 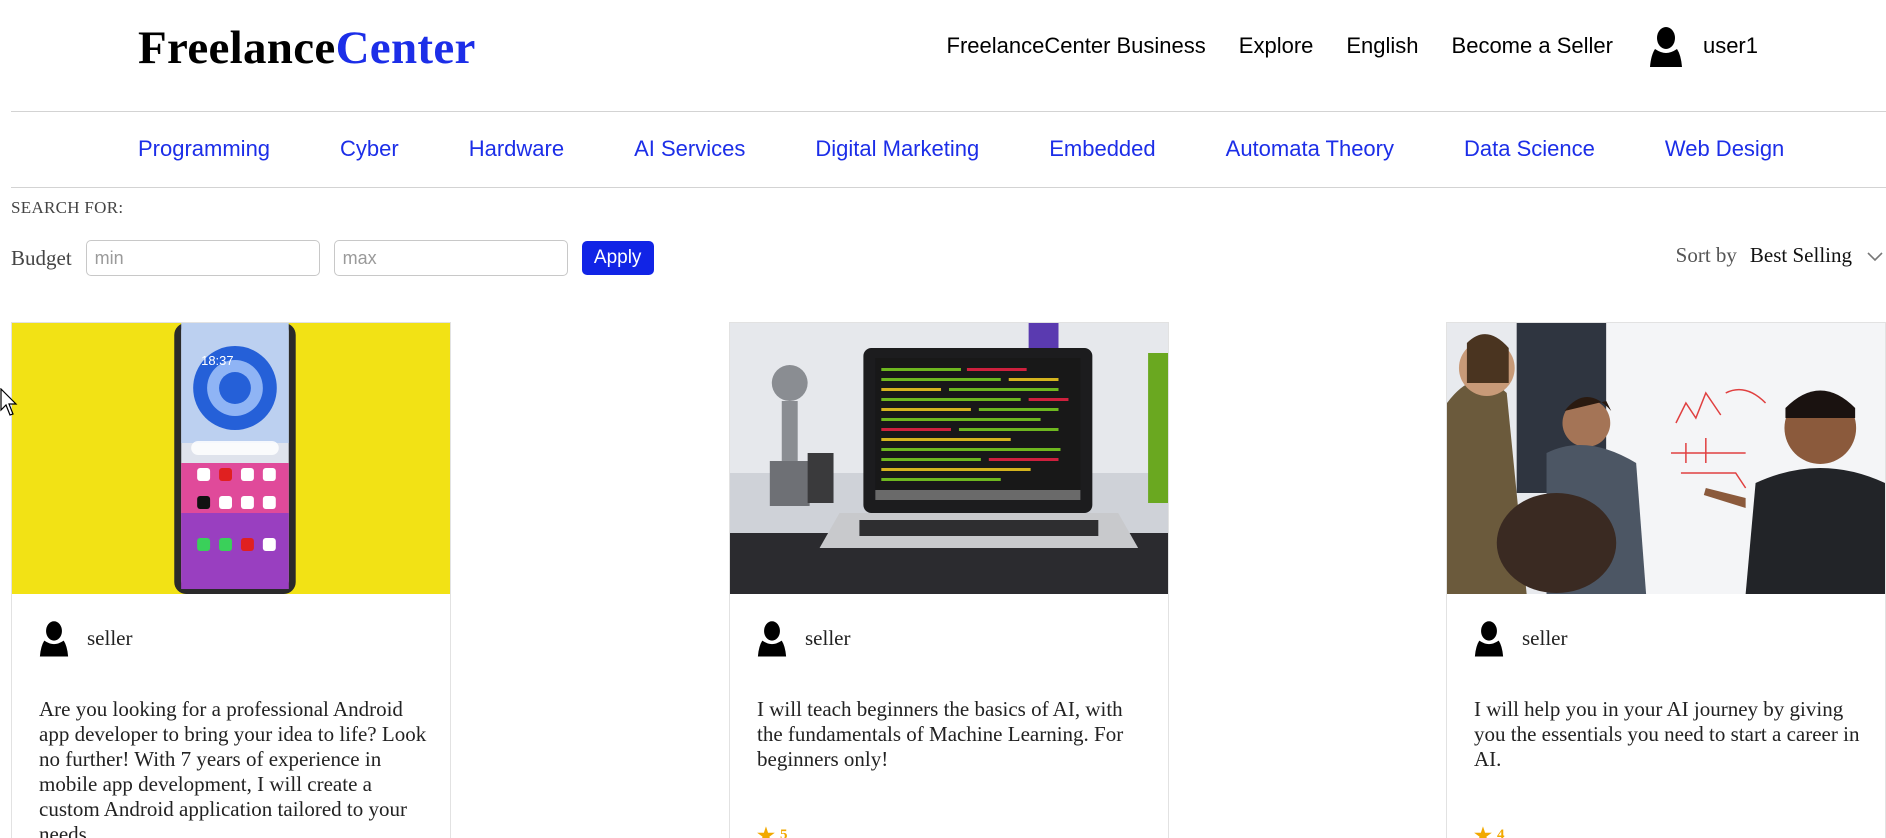 What do you see at coordinates (783, 832) in the screenshot?
I see `rating-value: 5` at bounding box center [783, 832].